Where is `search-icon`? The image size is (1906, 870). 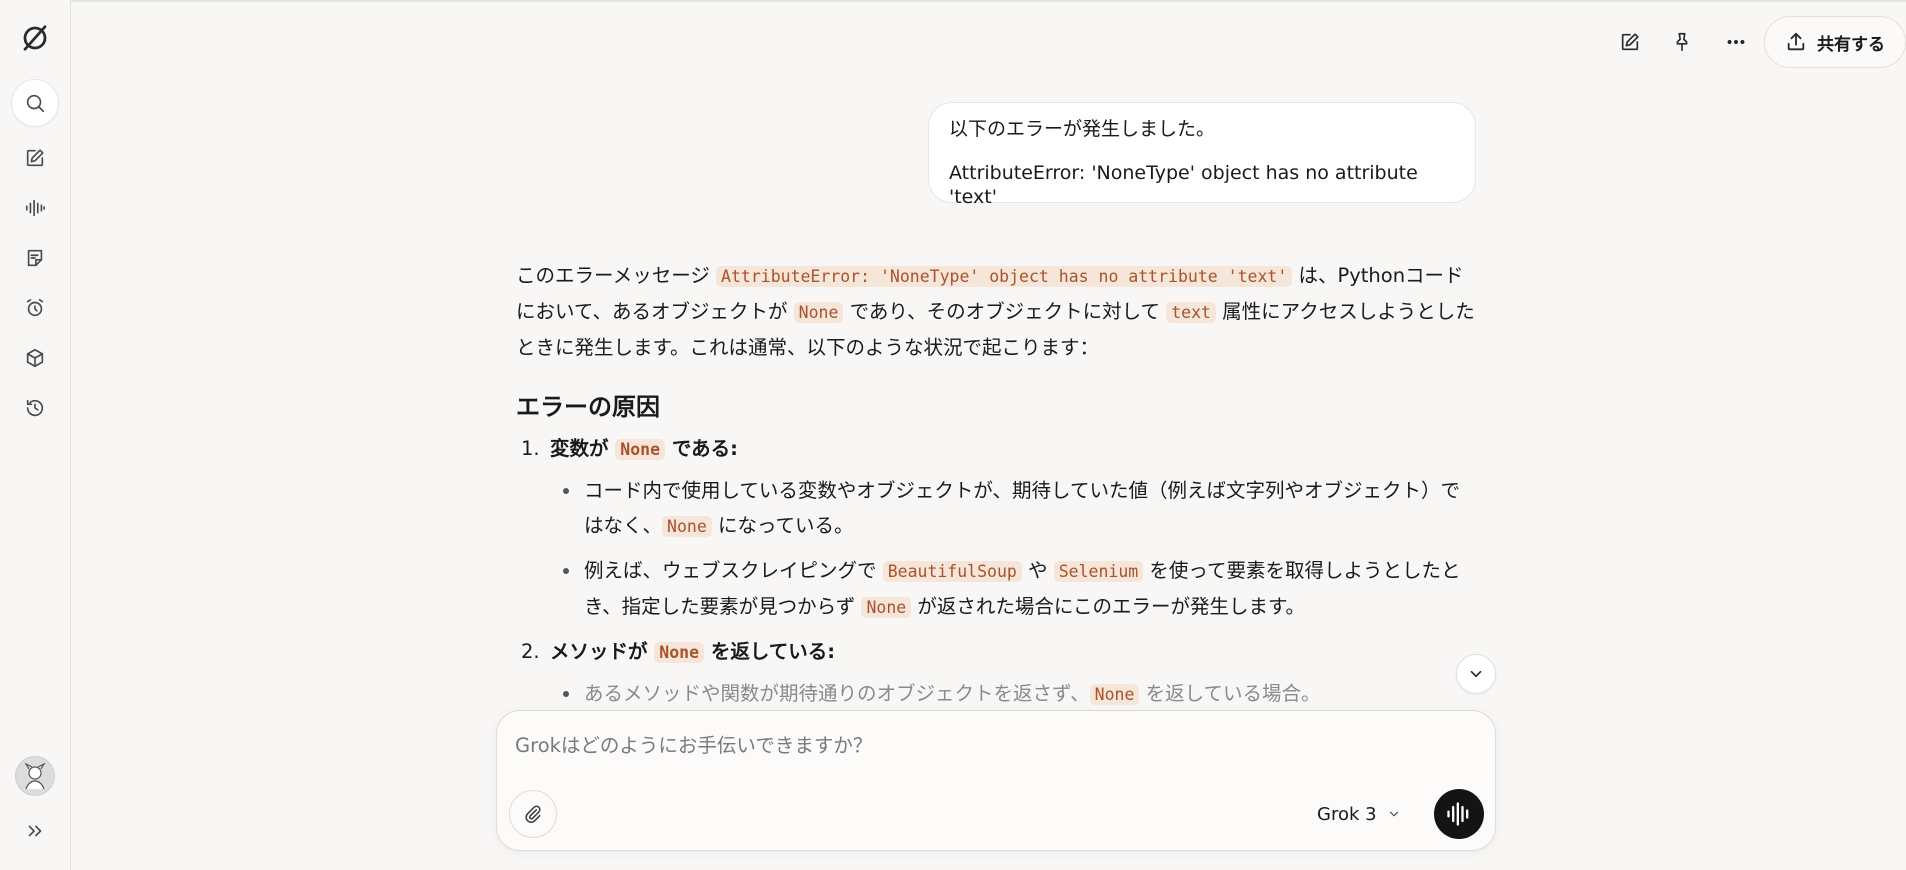
search-icon is located at coordinates (35, 103).